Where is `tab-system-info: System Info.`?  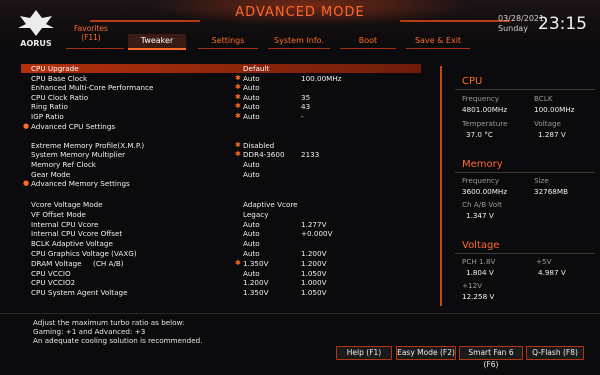 tab-system-info: System Info. is located at coordinates (299, 41).